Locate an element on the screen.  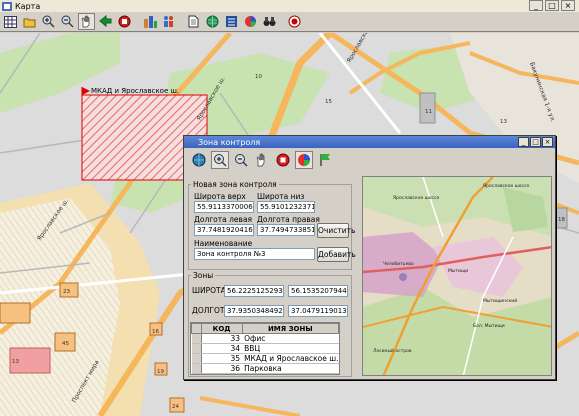
zone-name-cell: Офис is located at coordinates (290, 338).